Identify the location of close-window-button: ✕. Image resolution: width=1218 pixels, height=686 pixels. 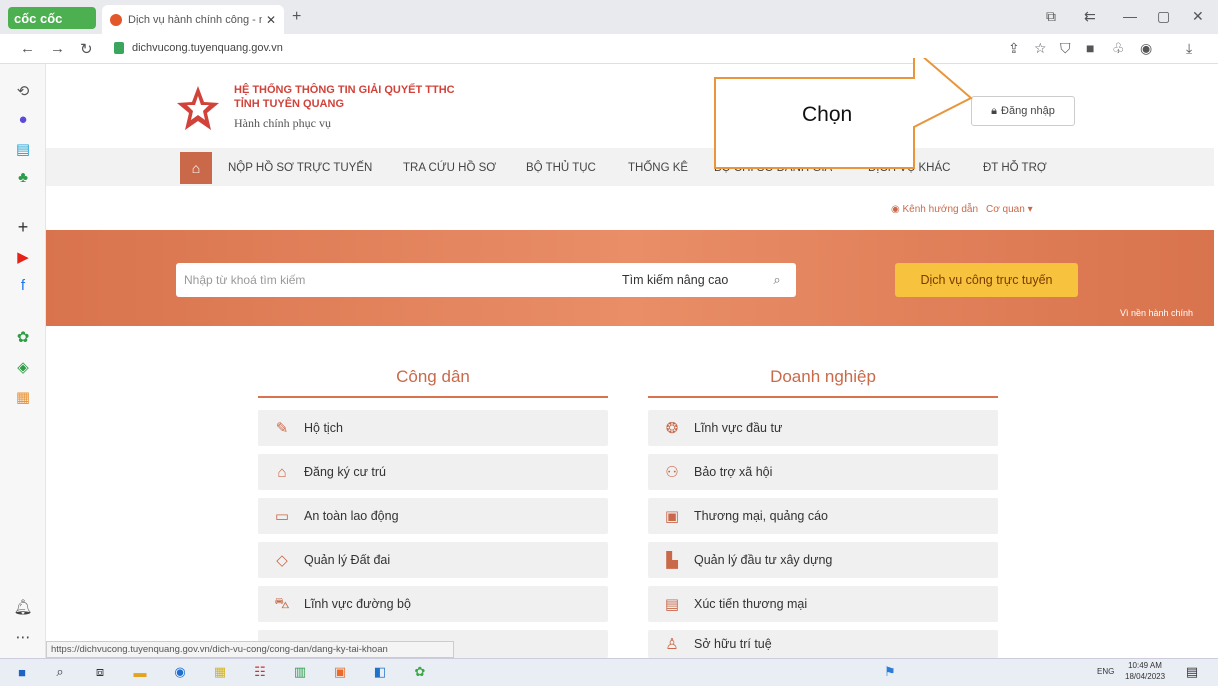
(1198, 16).